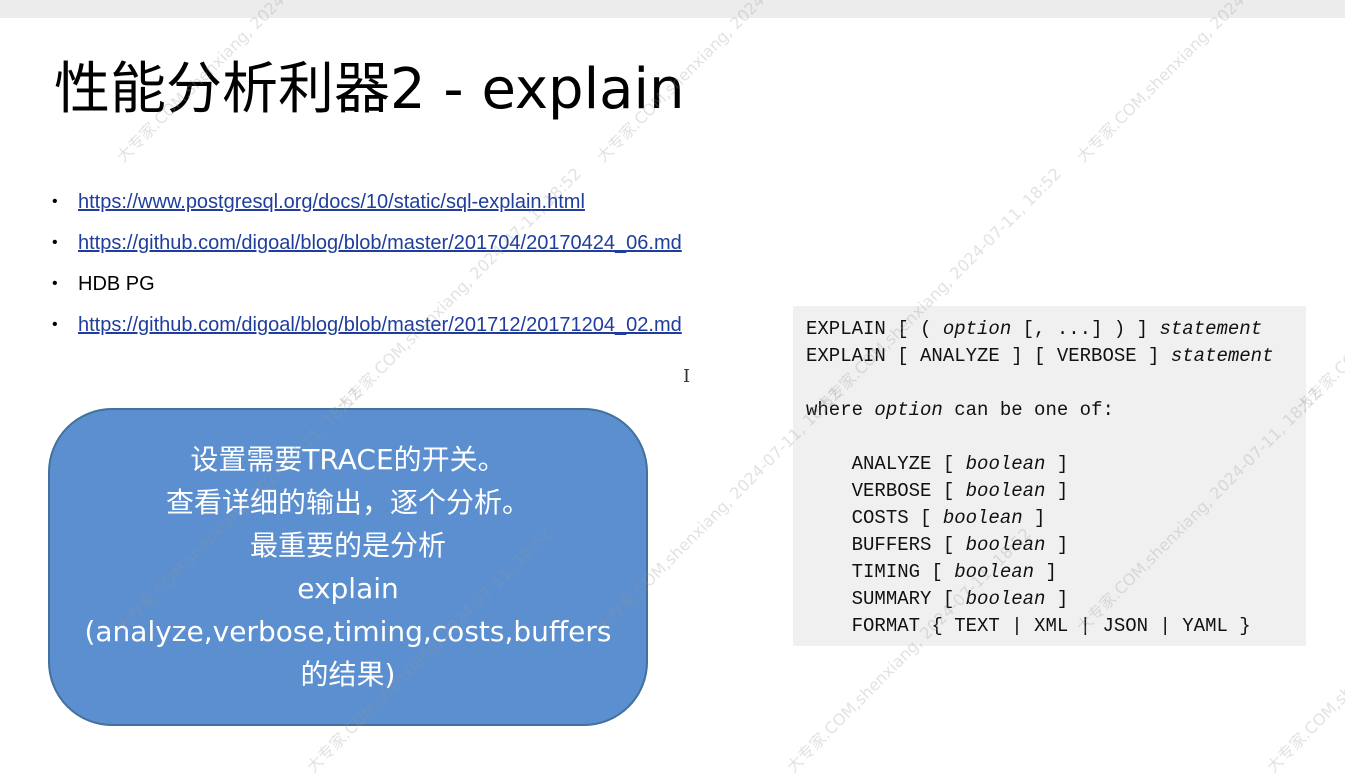 Image resolution: width=1345 pixels, height=777 pixels. What do you see at coordinates (348, 588) in the screenshot?
I see `callout-line: explain` at bounding box center [348, 588].